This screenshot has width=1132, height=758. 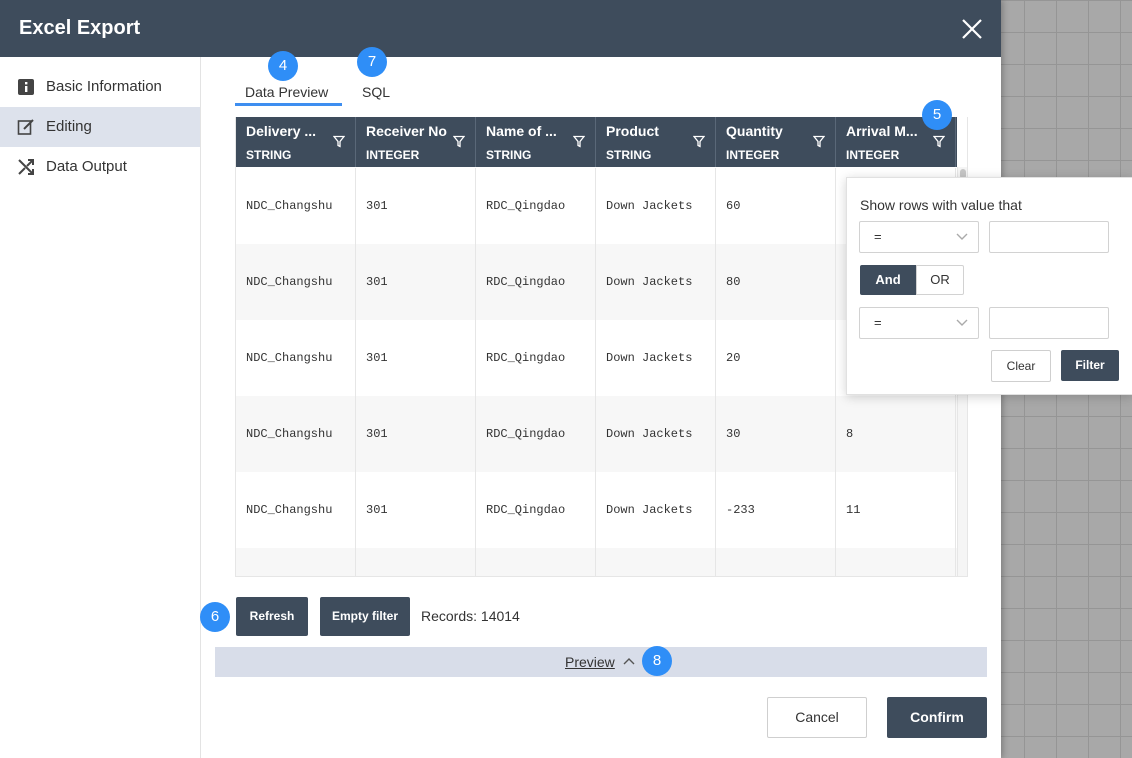 What do you see at coordinates (536, 142) in the screenshot?
I see `column-header: Name of ... STRING` at bounding box center [536, 142].